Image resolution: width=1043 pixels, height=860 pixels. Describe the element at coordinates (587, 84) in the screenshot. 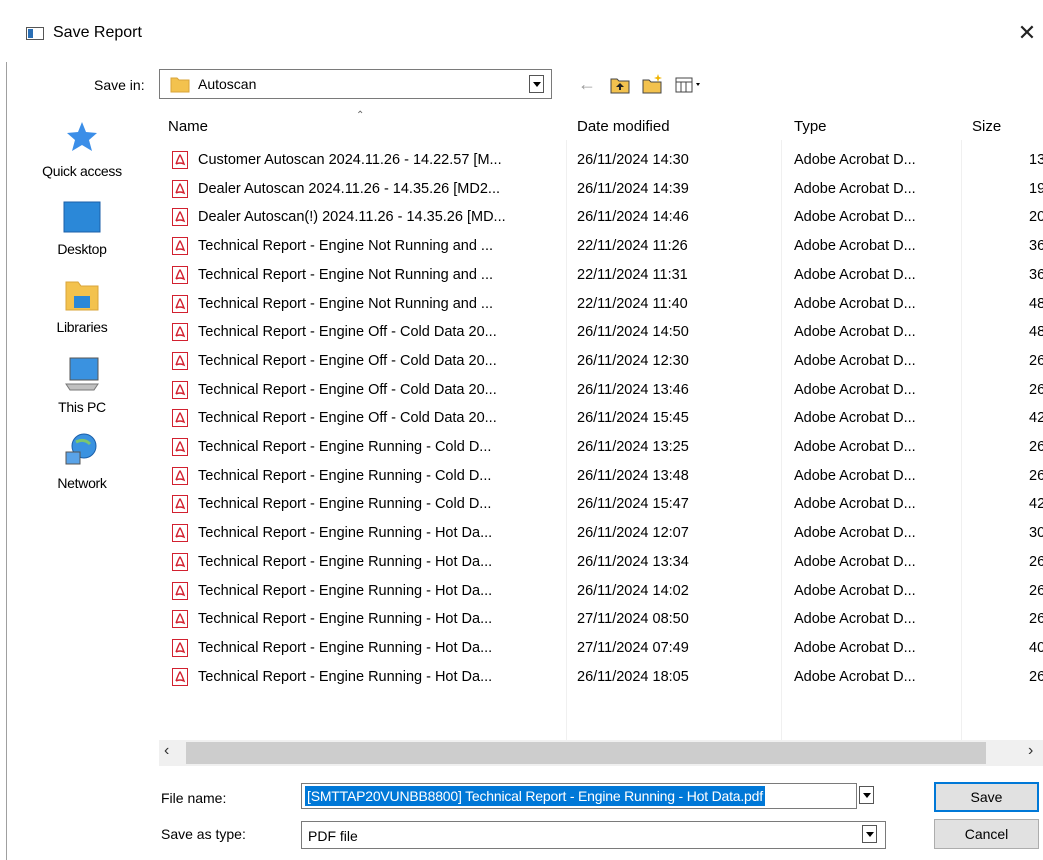

I see `back-arrow-icon: ←` at that location.